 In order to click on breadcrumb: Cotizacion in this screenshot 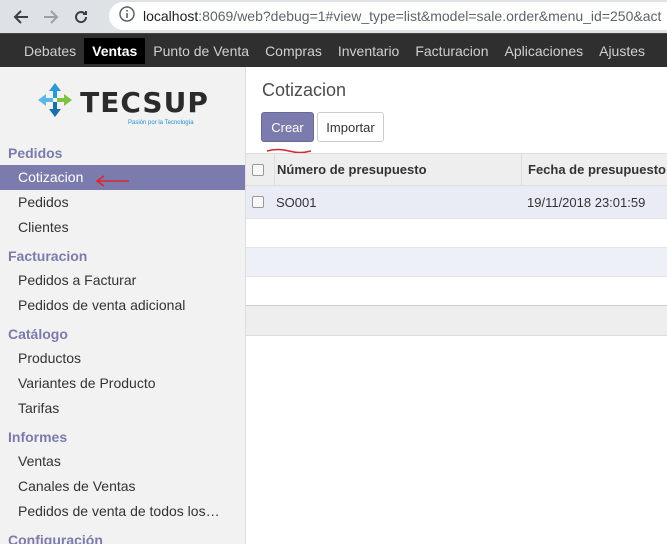, I will do `click(304, 90)`.